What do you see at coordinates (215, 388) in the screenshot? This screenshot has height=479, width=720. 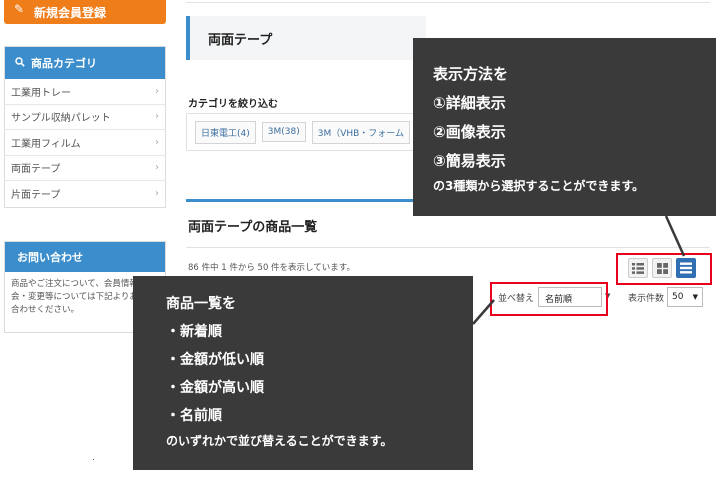 I see `callout-line: ・金額が高い順` at bounding box center [215, 388].